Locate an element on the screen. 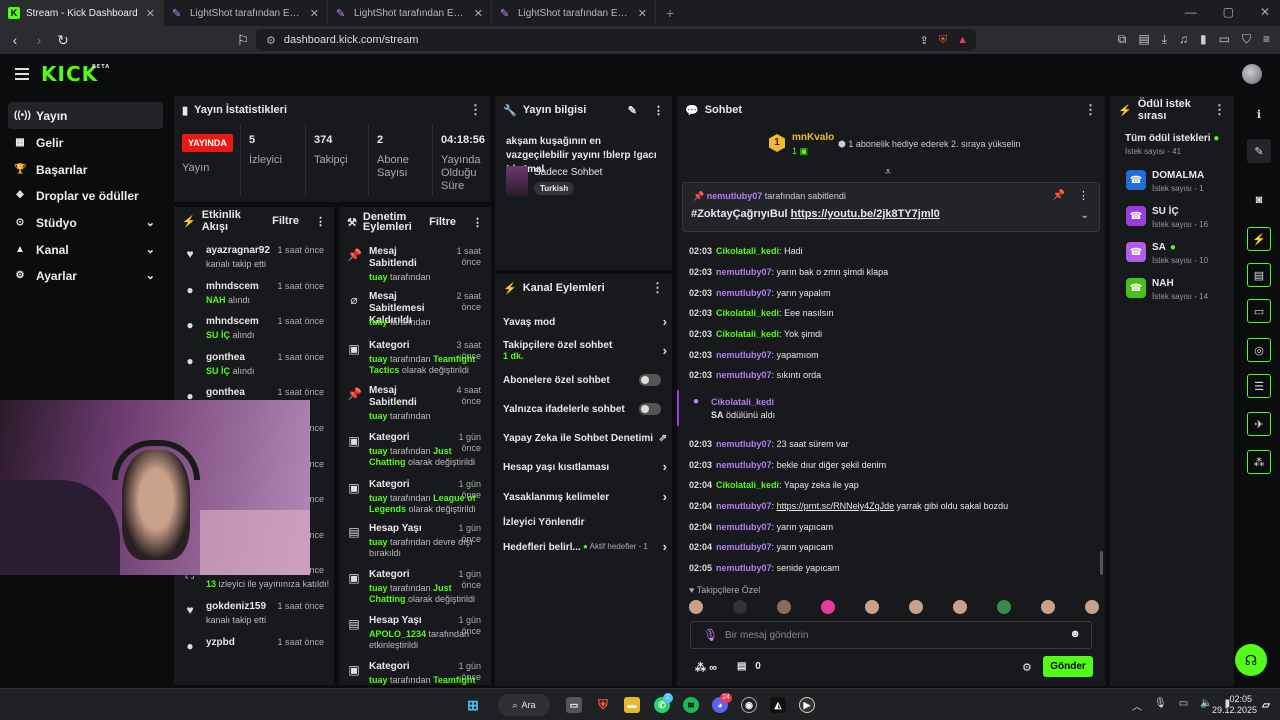 This screenshot has height=720, width=1280. user-avatar is located at coordinates (1252, 74).